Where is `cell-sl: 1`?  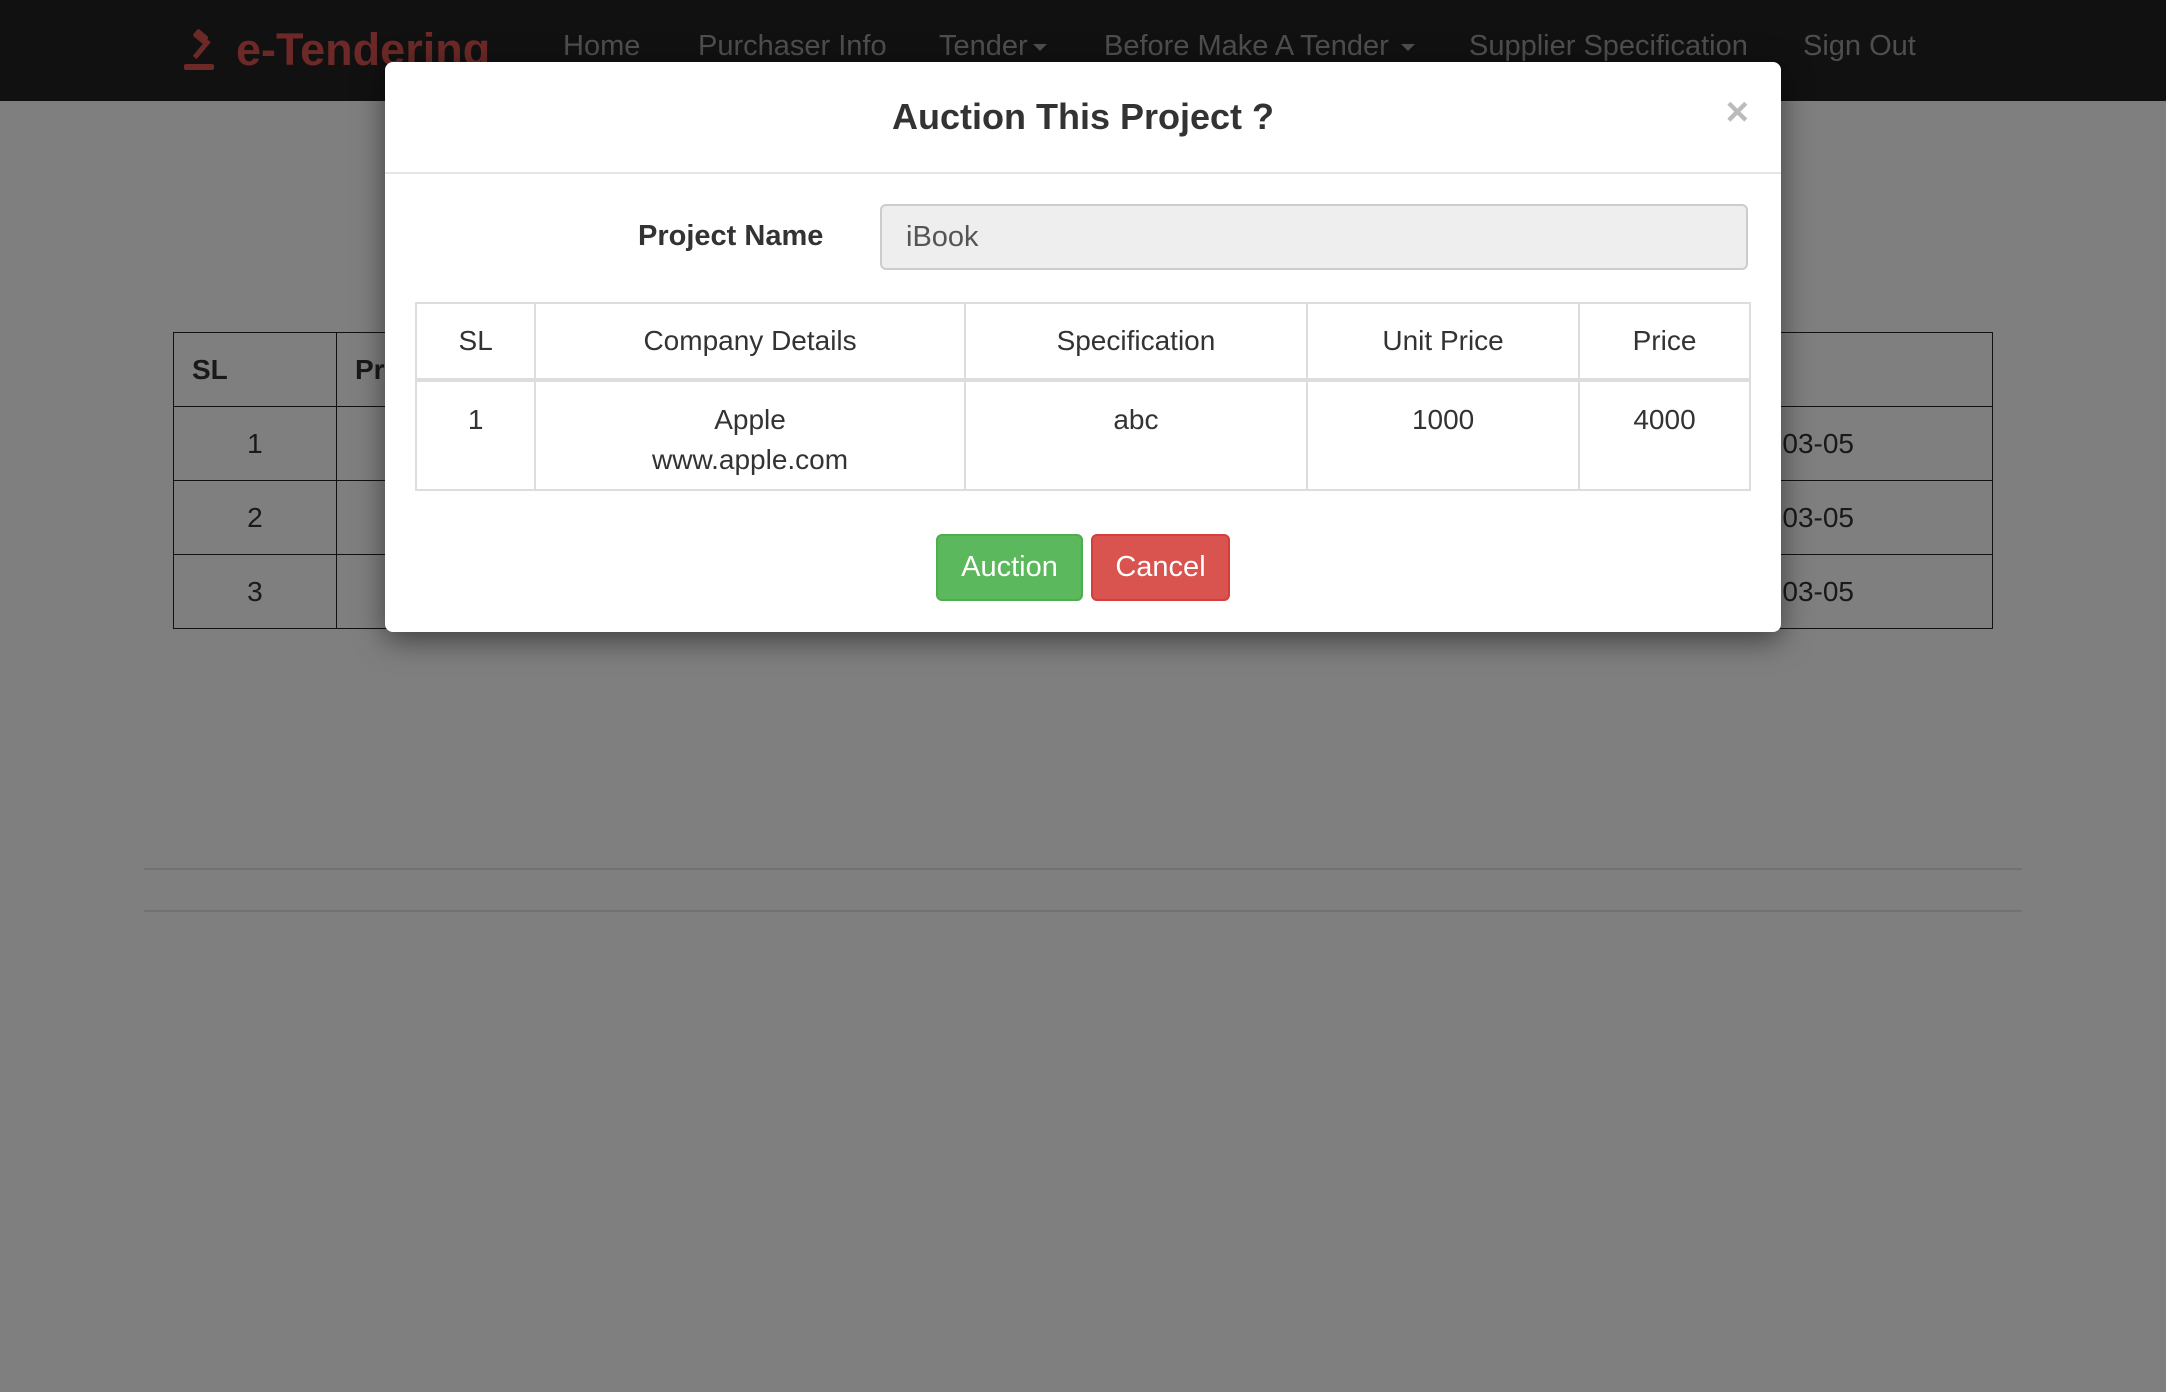 cell-sl: 1 is located at coordinates (475, 435).